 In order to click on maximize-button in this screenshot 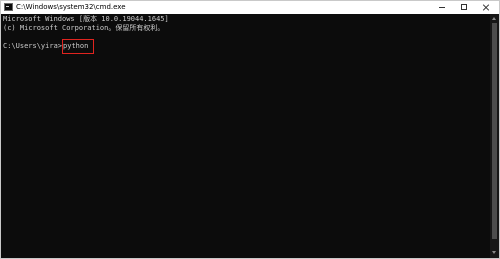, I will do `click(464, 7)`.